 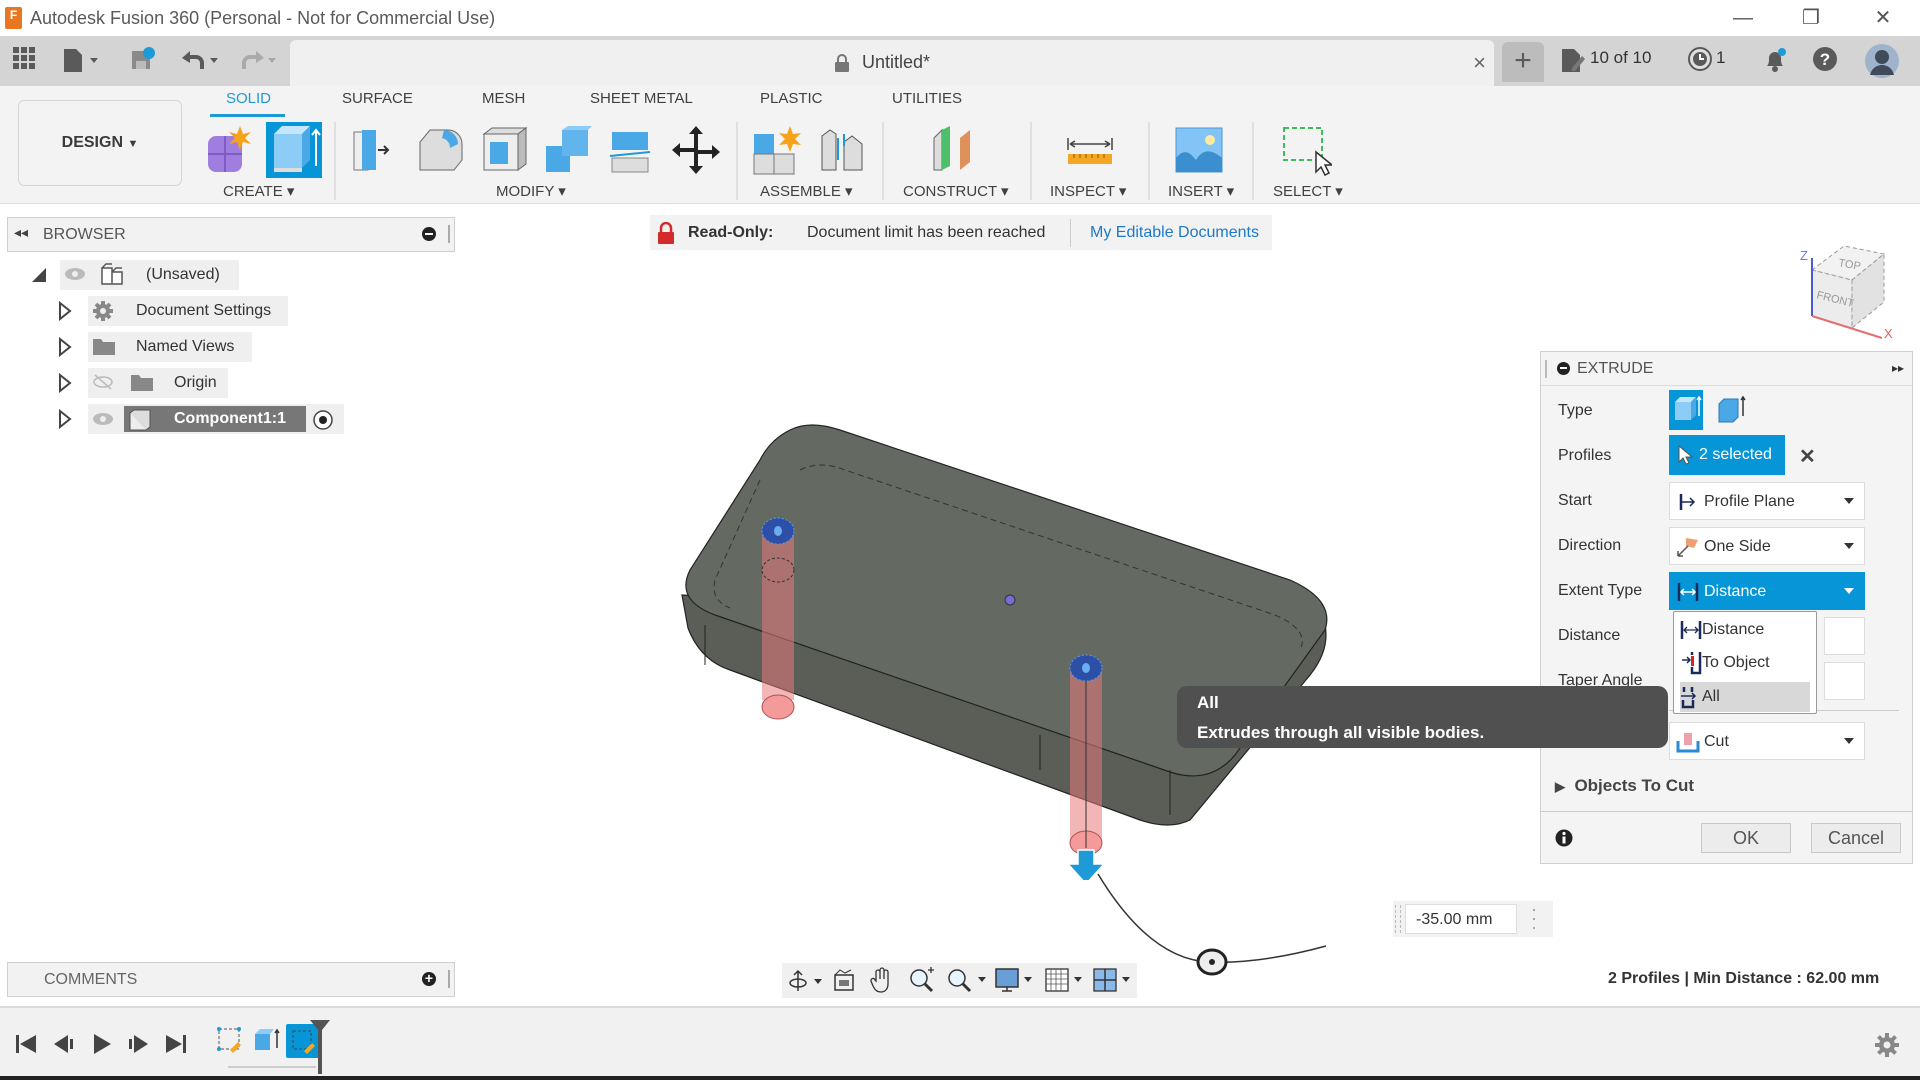 I want to click on fillet-icon, so click(x=440, y=150).